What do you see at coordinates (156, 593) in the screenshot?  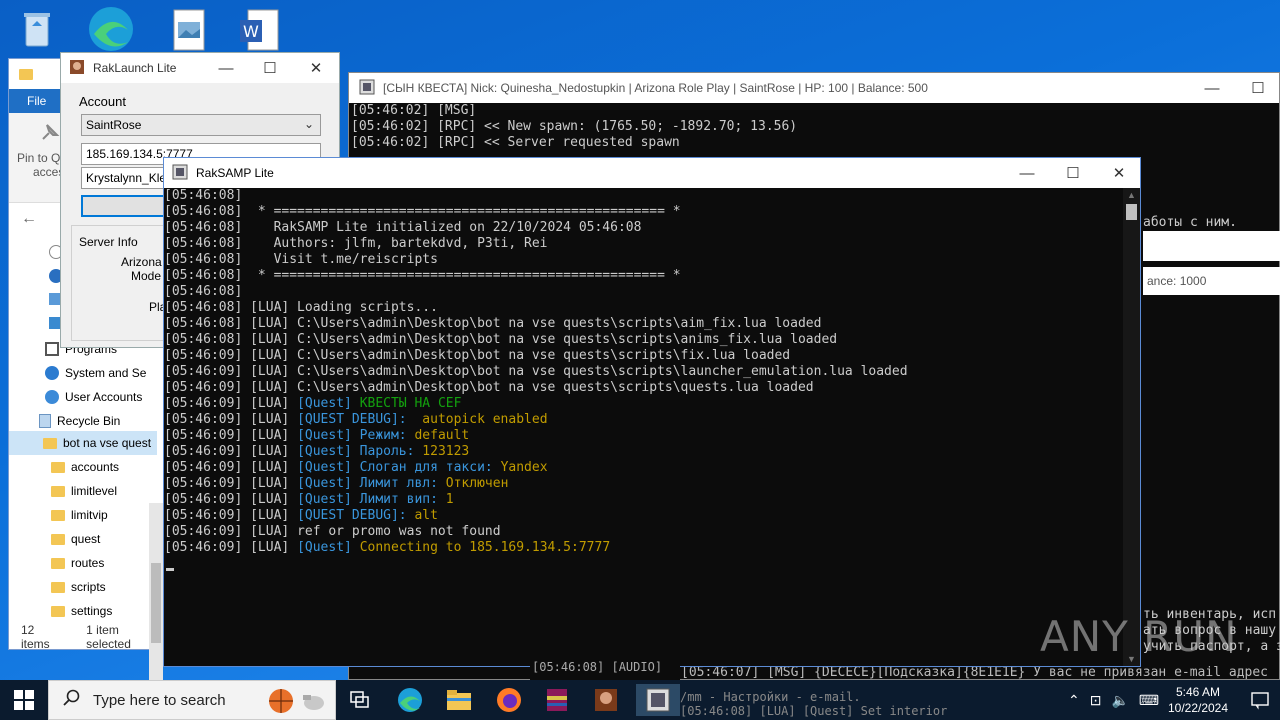 I see `nav-scrollbar` at bounding box center [156, 593].